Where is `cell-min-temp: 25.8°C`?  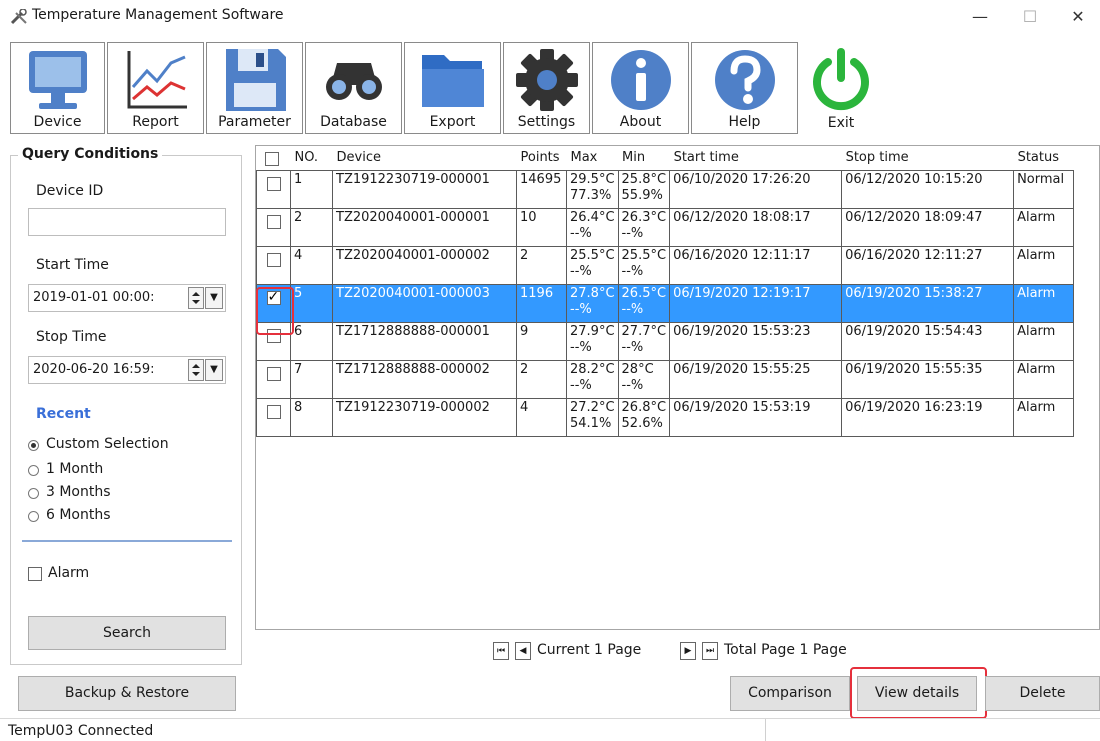
cell-min-temp: 25.8°C is located at coordinates (644, 179).